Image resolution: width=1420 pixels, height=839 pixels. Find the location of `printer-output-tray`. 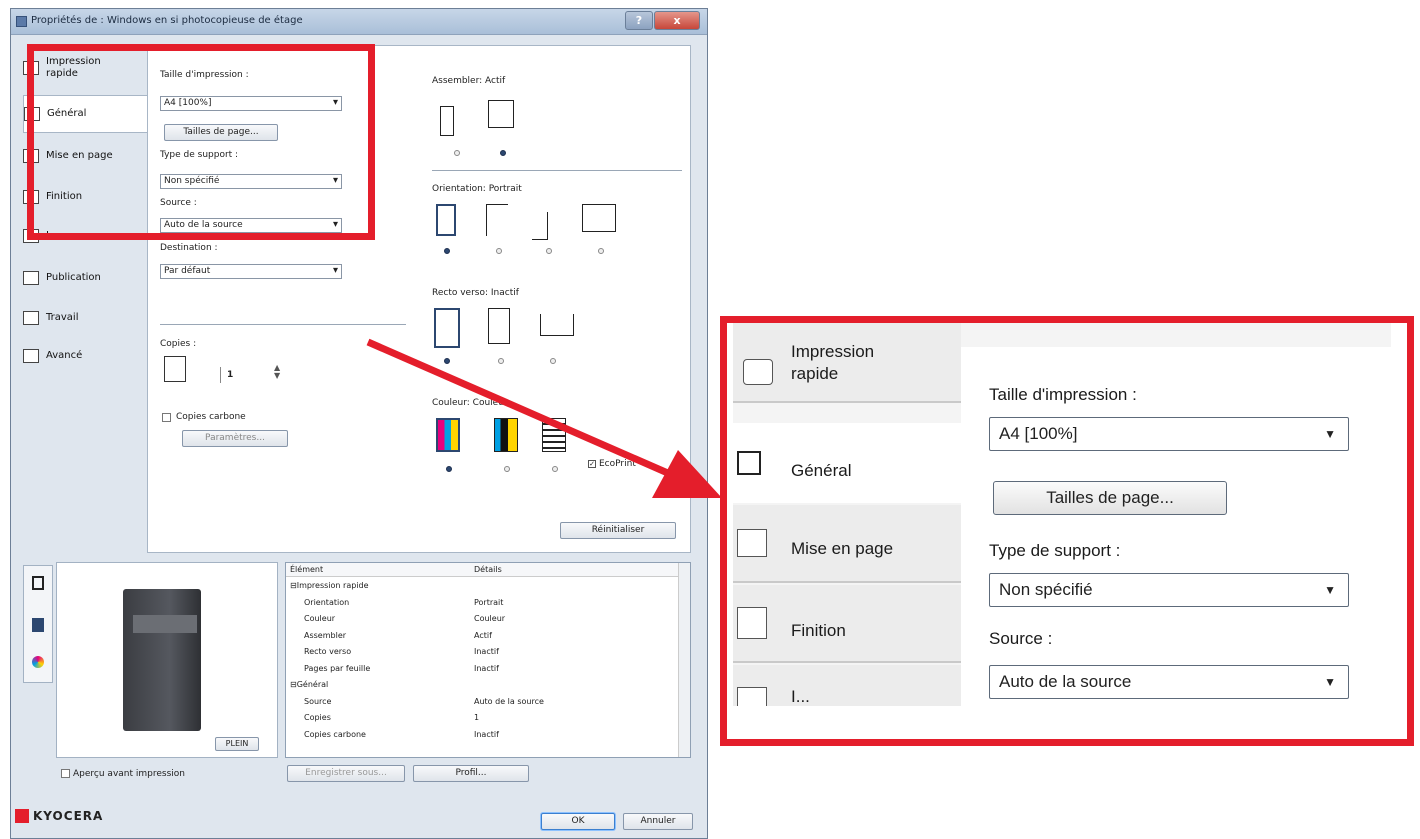

printer-output-tray is located at coordinates (165, 624).